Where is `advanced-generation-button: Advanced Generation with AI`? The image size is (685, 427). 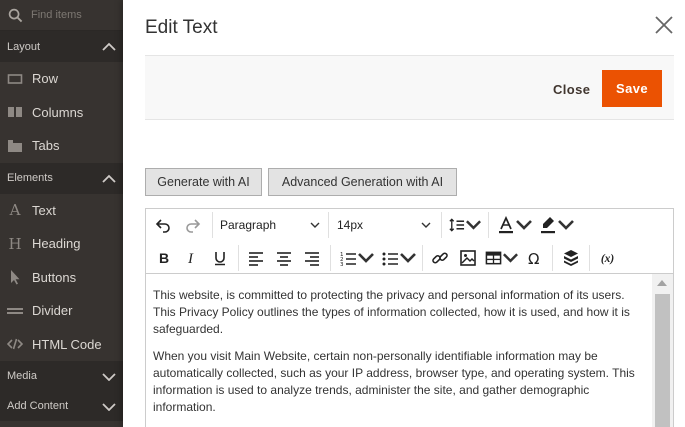 advanced-generation-button: Advanced Generation with AI is located at coordinates (362, 182).